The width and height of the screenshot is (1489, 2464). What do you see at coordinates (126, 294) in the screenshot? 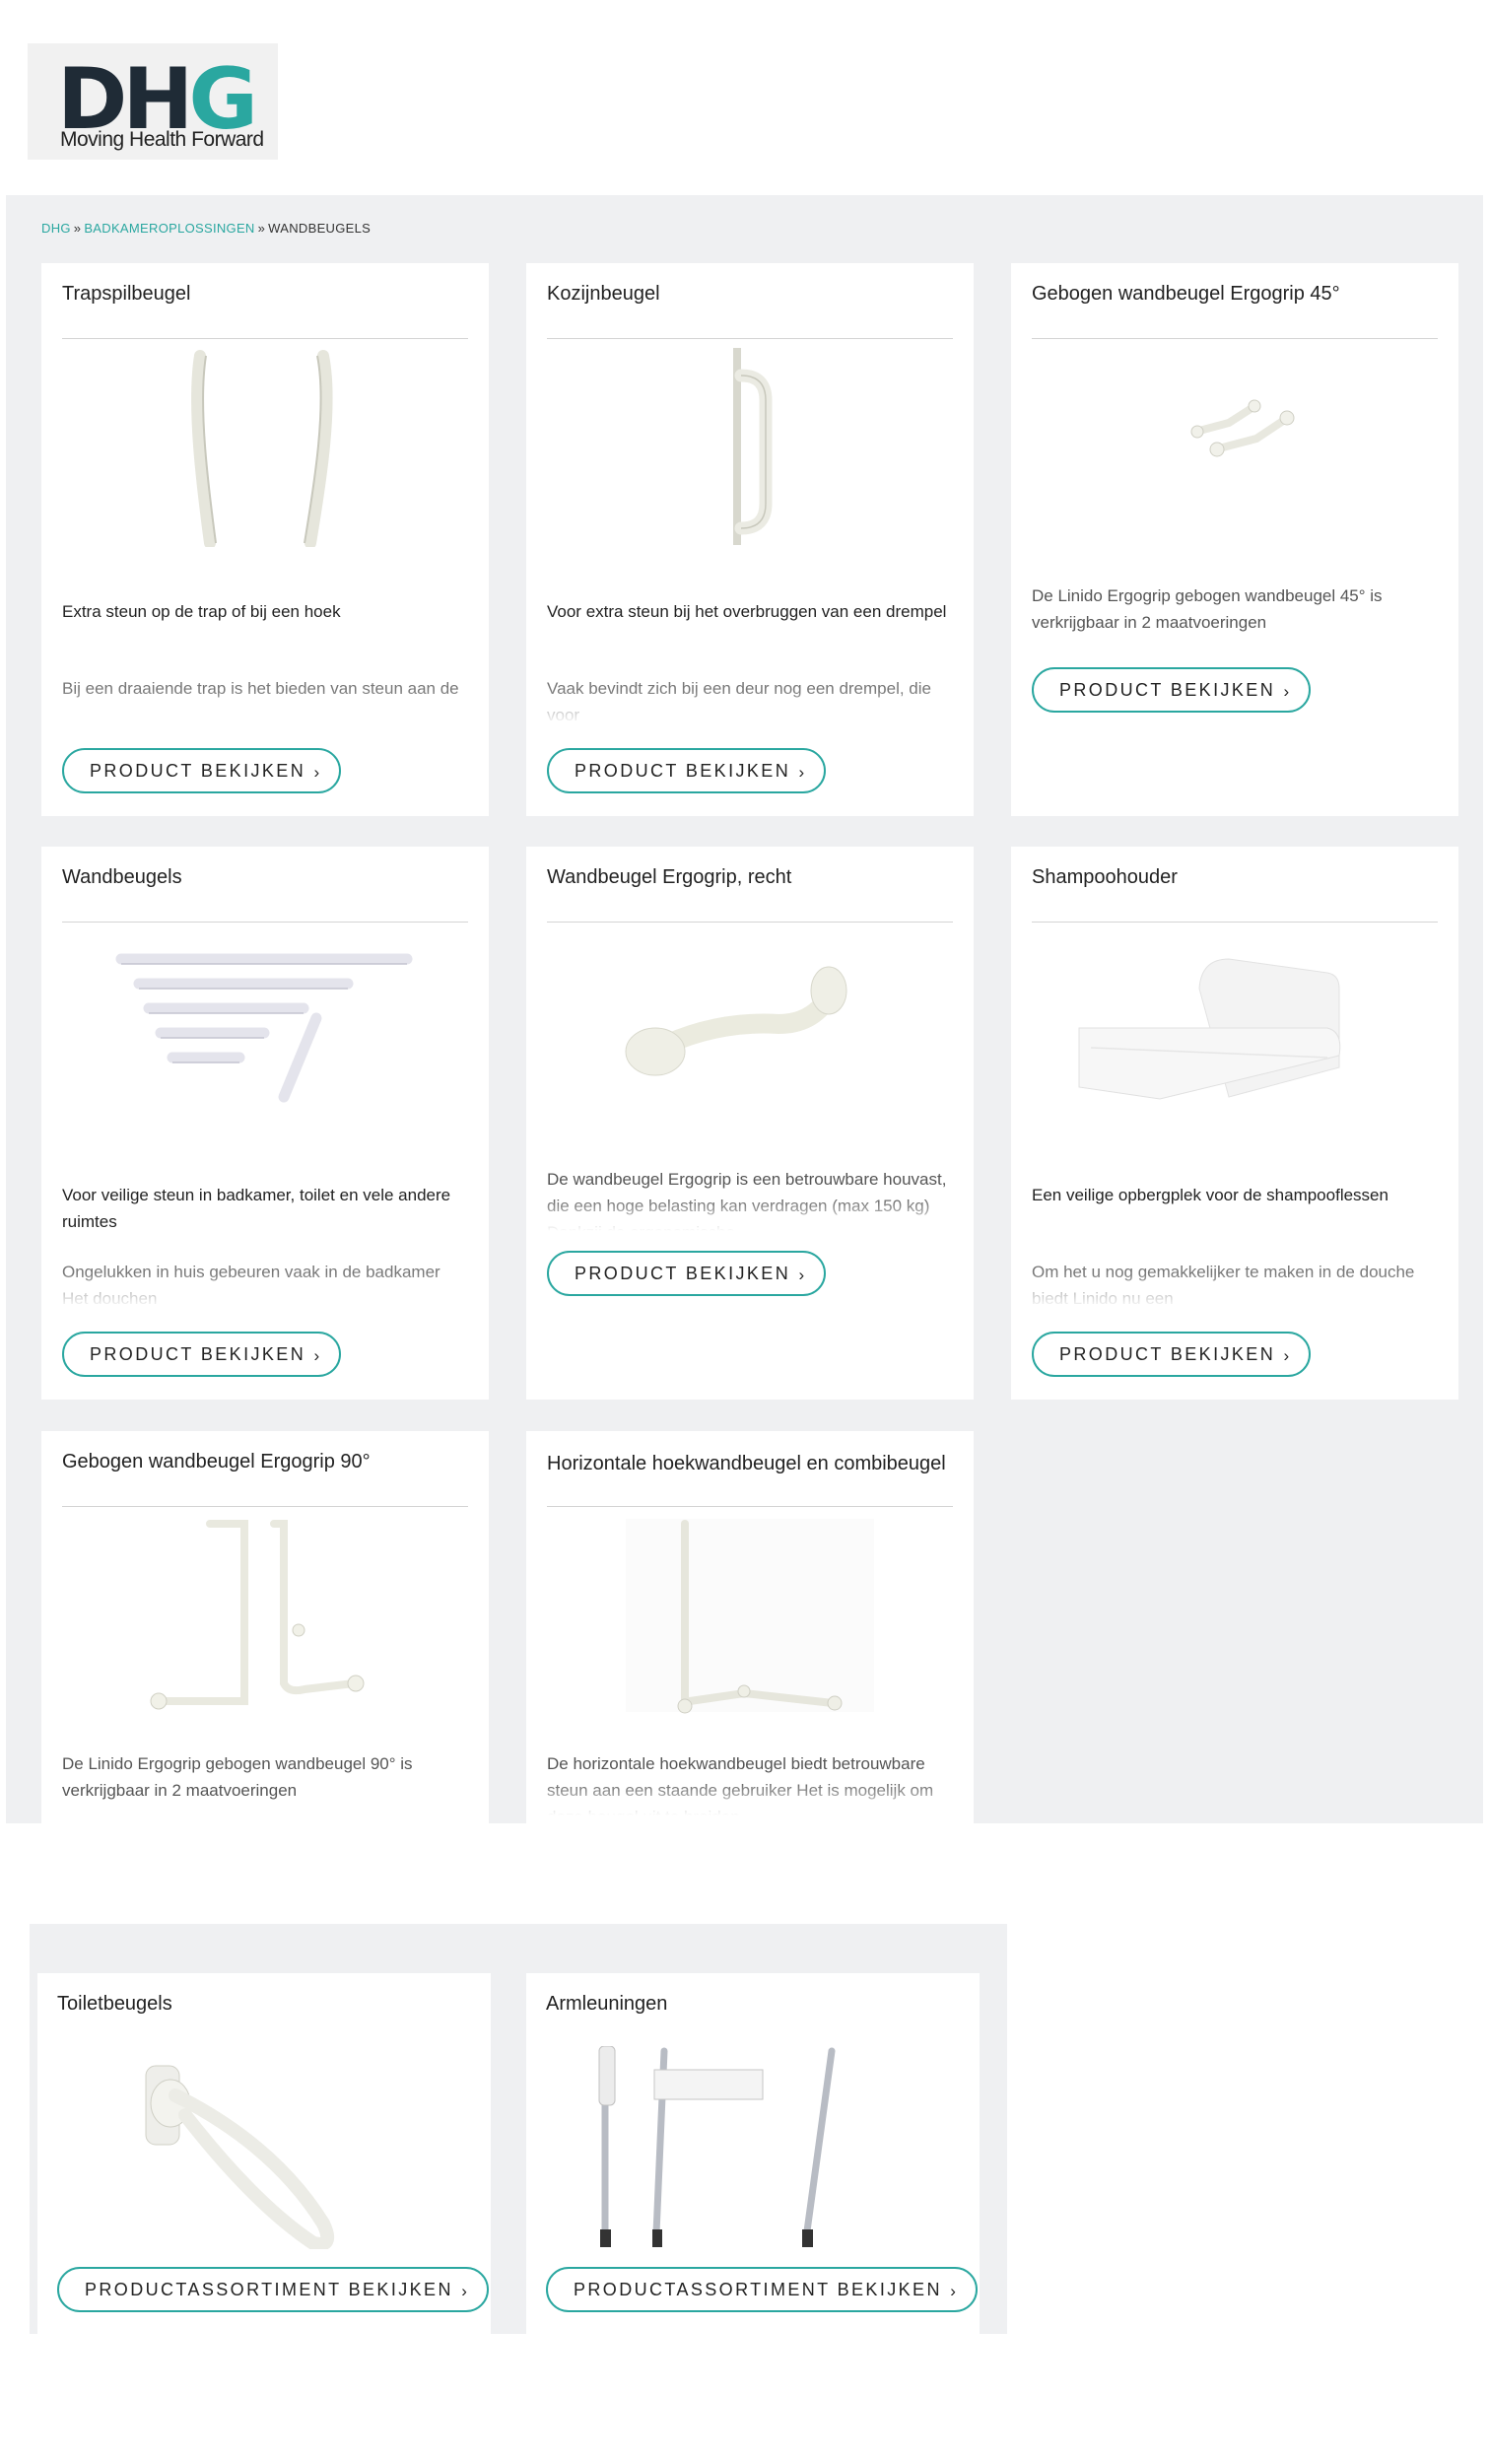
I see `product-title: Trapspilbeugel` at bounding box center [126, 294].